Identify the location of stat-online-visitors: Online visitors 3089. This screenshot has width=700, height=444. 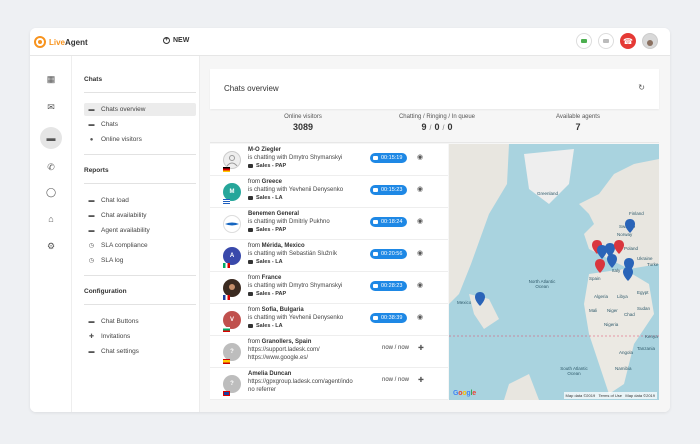
(303, 123).